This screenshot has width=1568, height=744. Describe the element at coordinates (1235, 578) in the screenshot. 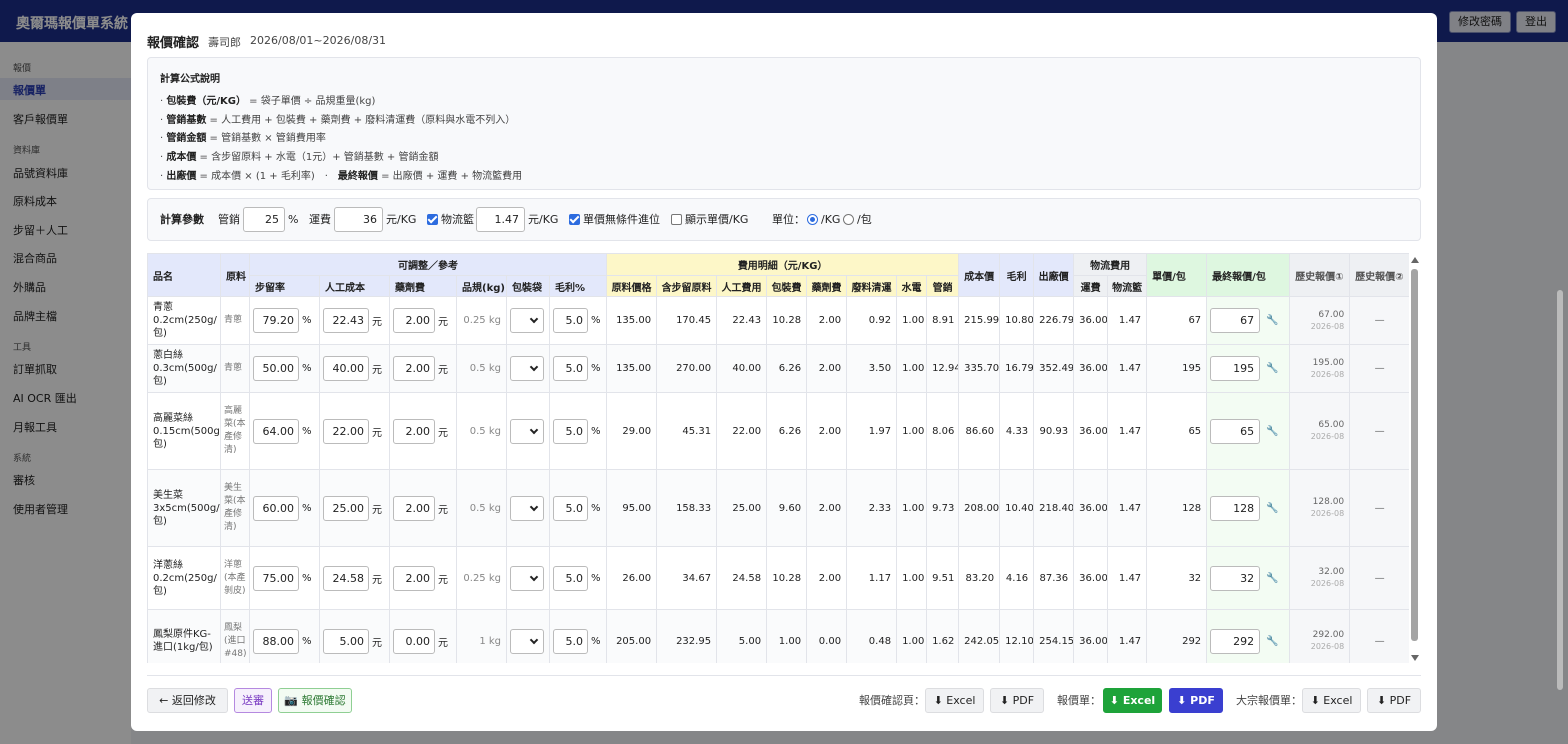

I see `final-price-input: 32` at that location.